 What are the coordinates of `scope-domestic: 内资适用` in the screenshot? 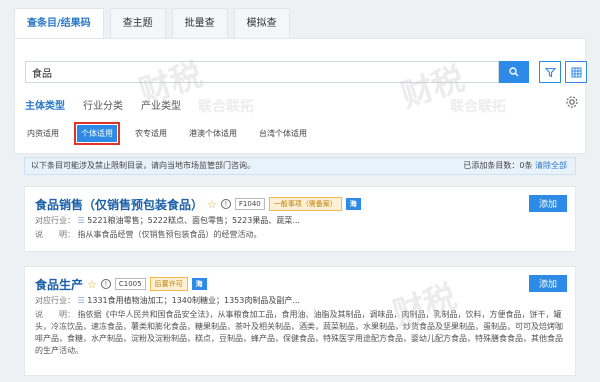 It's located at (43, 133).